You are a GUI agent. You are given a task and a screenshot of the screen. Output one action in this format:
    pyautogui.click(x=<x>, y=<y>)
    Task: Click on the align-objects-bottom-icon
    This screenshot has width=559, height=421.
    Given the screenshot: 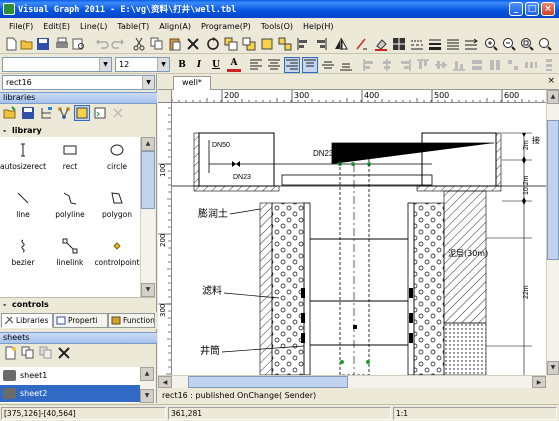 What is the action you would take?
    pyautogui.click(x=459, y=65)
    